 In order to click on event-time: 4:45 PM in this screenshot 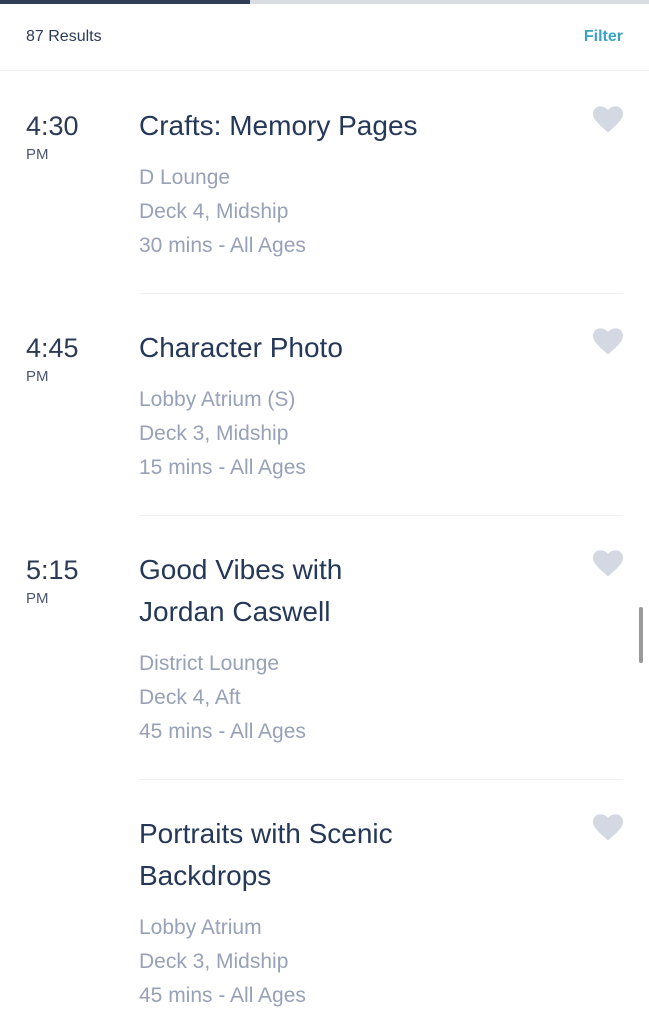, I will do `click(69, 424)`.